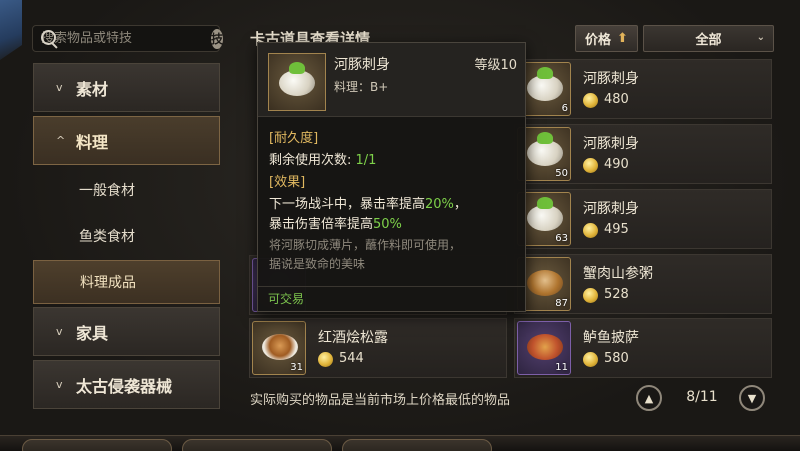  I want to click on subcategory-finished-dishes: 料理成品, so click(126, 282).